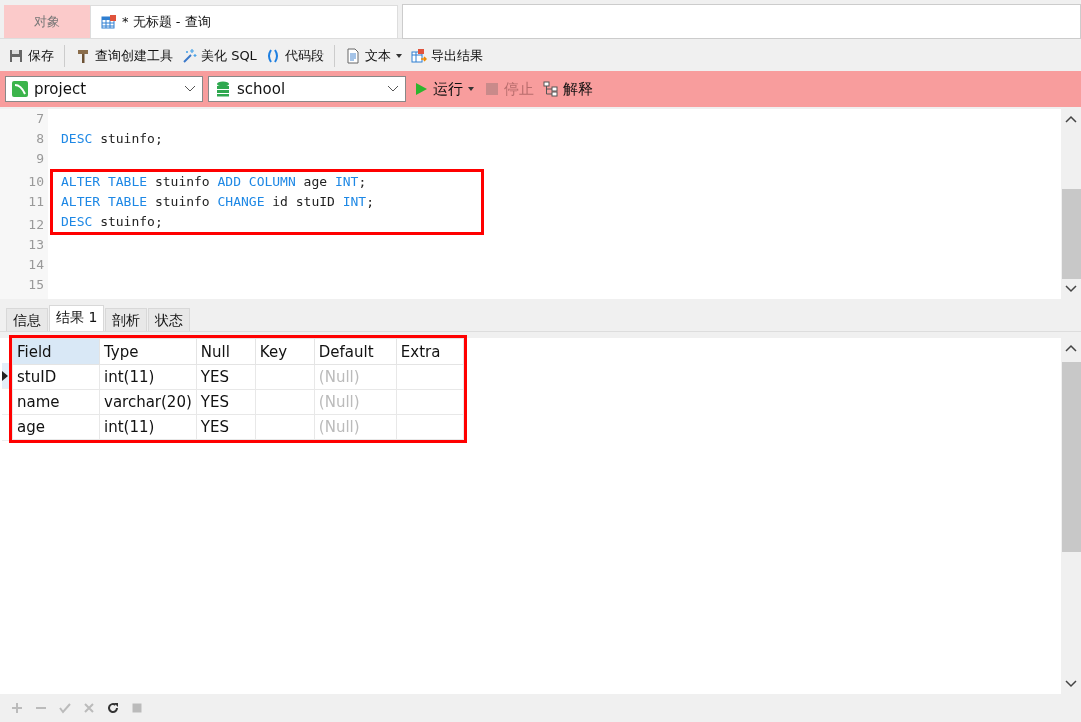  What do you see at coordinates (77, 318) in the screenshot?
I see `result-tab: 结果 1` at bounding box center [77, 318].